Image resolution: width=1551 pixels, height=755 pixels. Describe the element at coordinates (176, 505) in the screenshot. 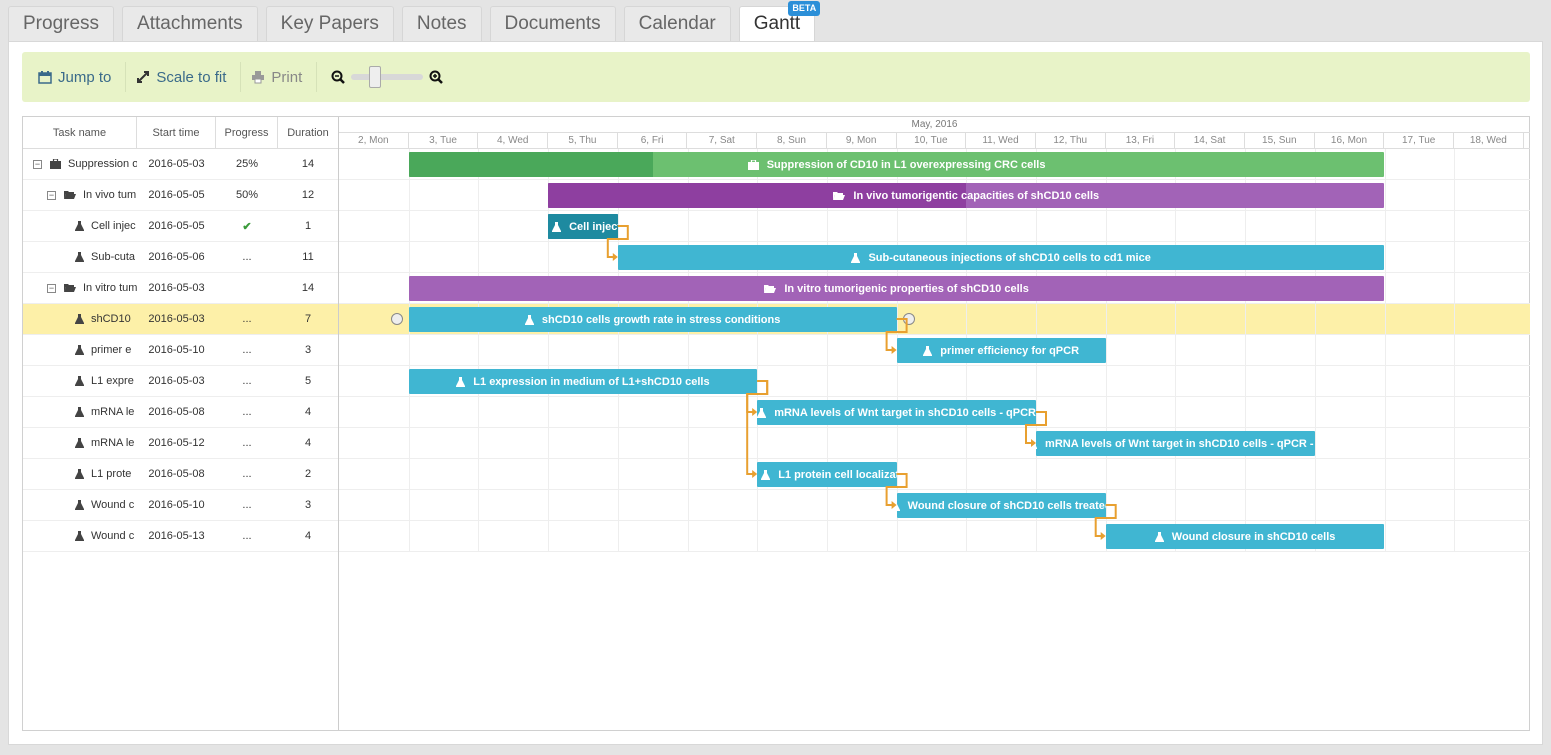

I see `task-start: 2016-05-10` at that location.